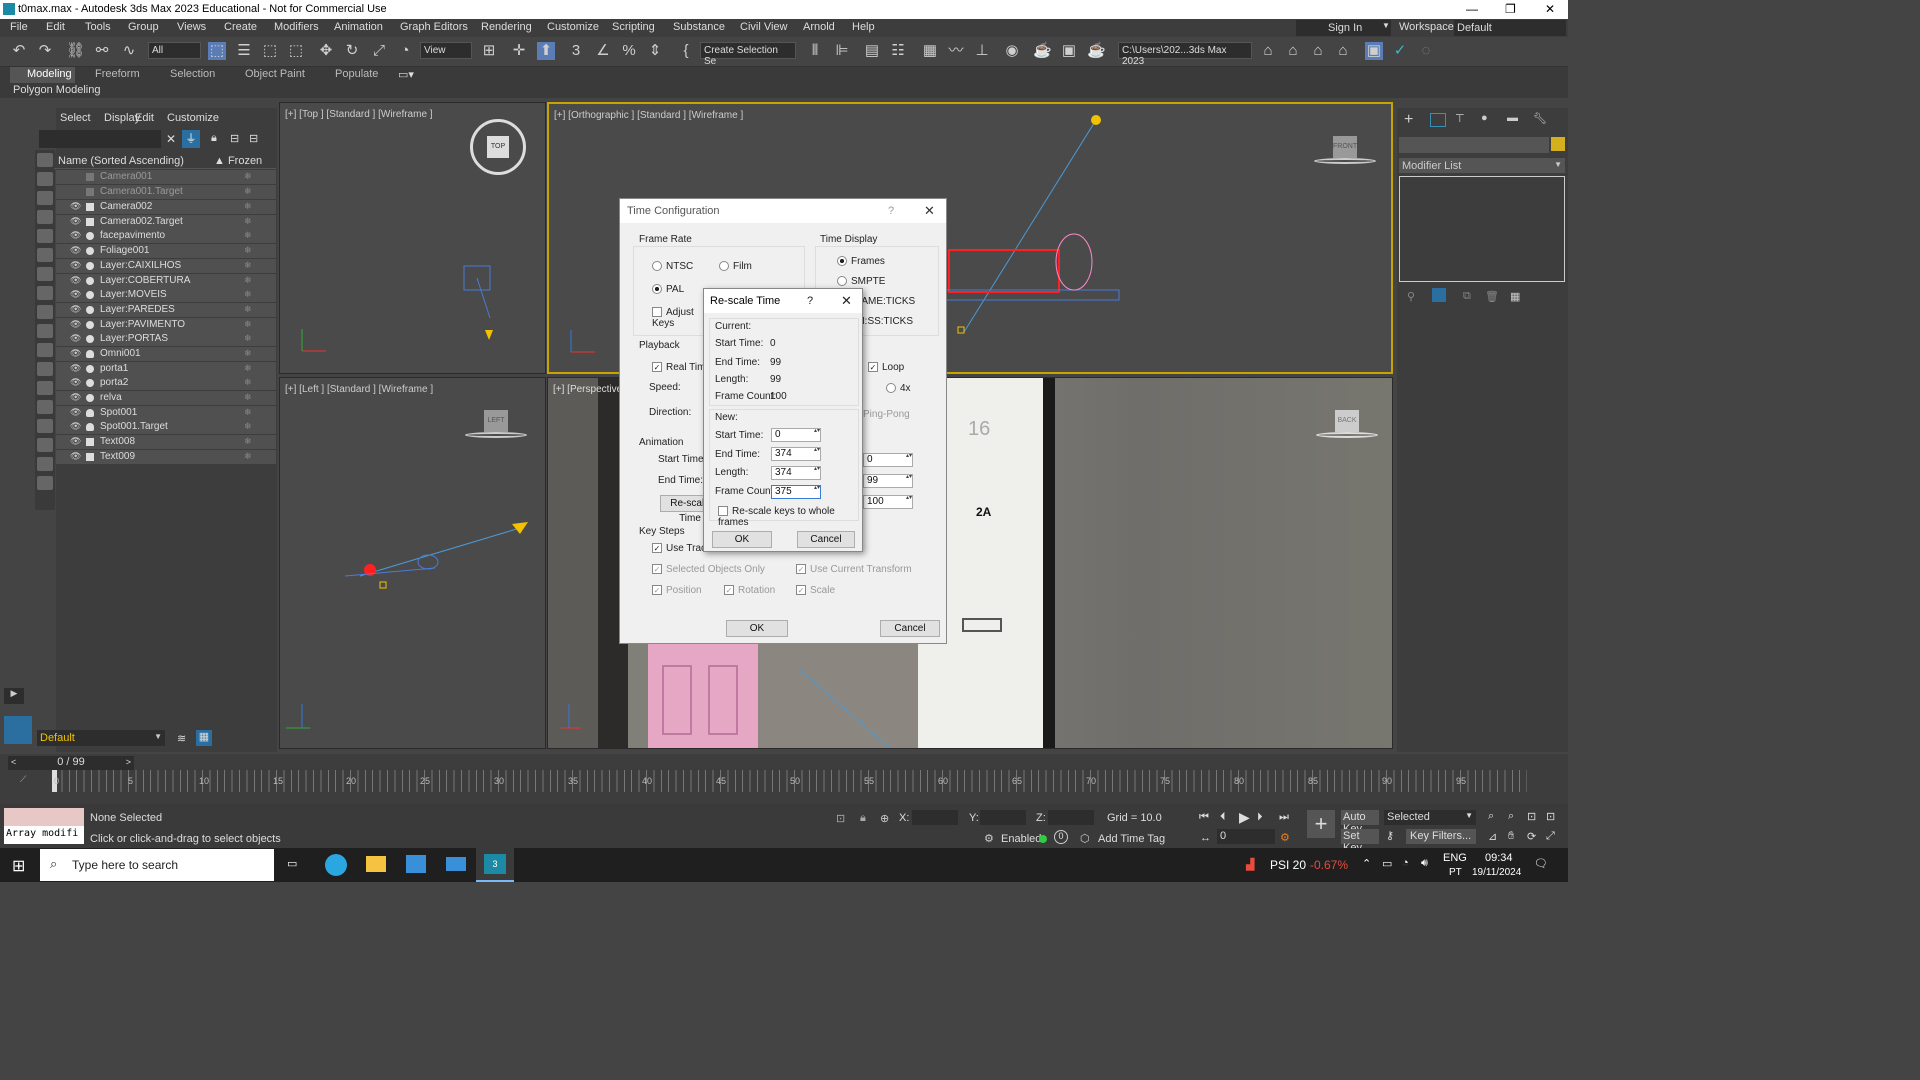 The width and height of the screenshot is (1920, 1080). What do you see at coordinates (699, 27) in the screenshot?
I see `menu-substance: Substance` at bounding box center [699, 27].